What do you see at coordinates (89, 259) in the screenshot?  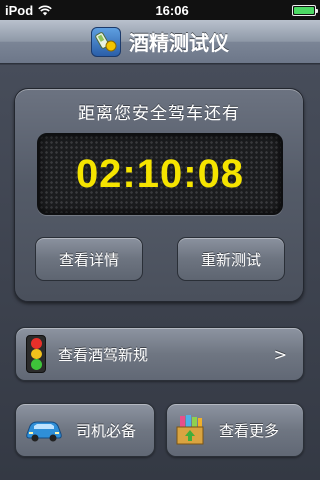 I see `view-details-button: 查看详情` at bounding box center [89, 259].